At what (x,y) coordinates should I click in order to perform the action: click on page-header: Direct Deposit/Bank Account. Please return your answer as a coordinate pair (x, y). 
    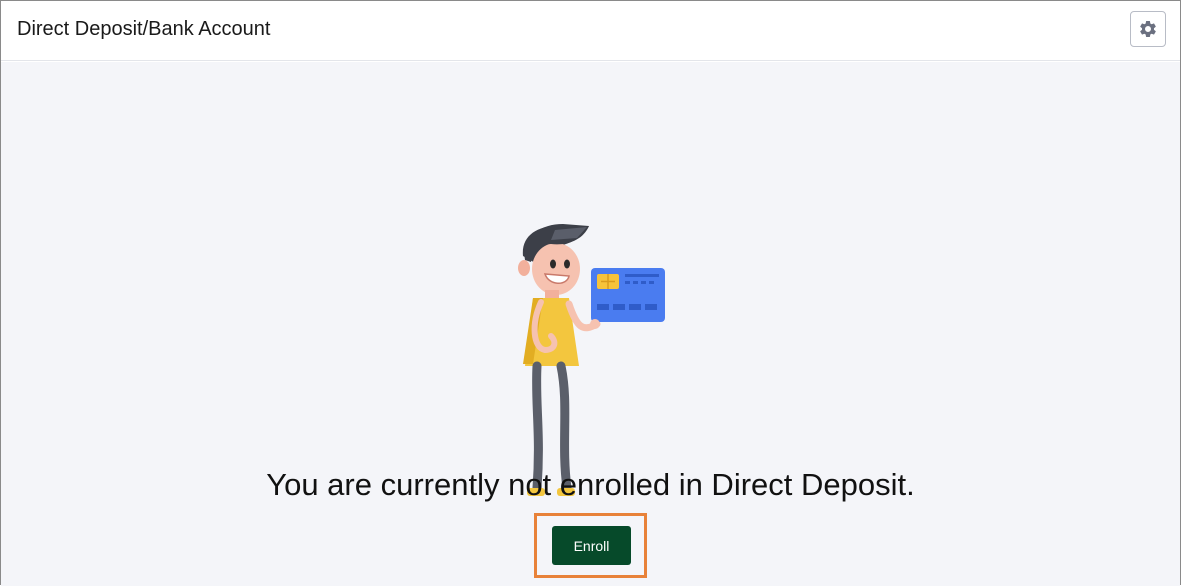
    Looking at the image, I should click on (590, 31).